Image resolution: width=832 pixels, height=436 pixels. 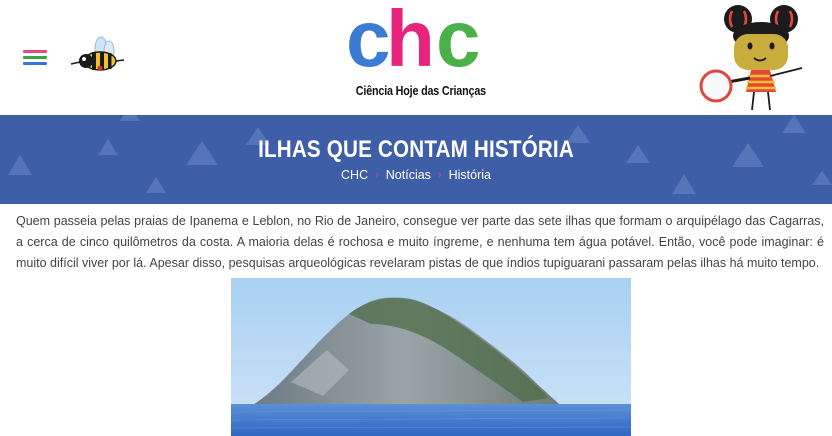 I want to click on logo-caption: Ciência Hoje das Crianças, so click(x=420, y=91).